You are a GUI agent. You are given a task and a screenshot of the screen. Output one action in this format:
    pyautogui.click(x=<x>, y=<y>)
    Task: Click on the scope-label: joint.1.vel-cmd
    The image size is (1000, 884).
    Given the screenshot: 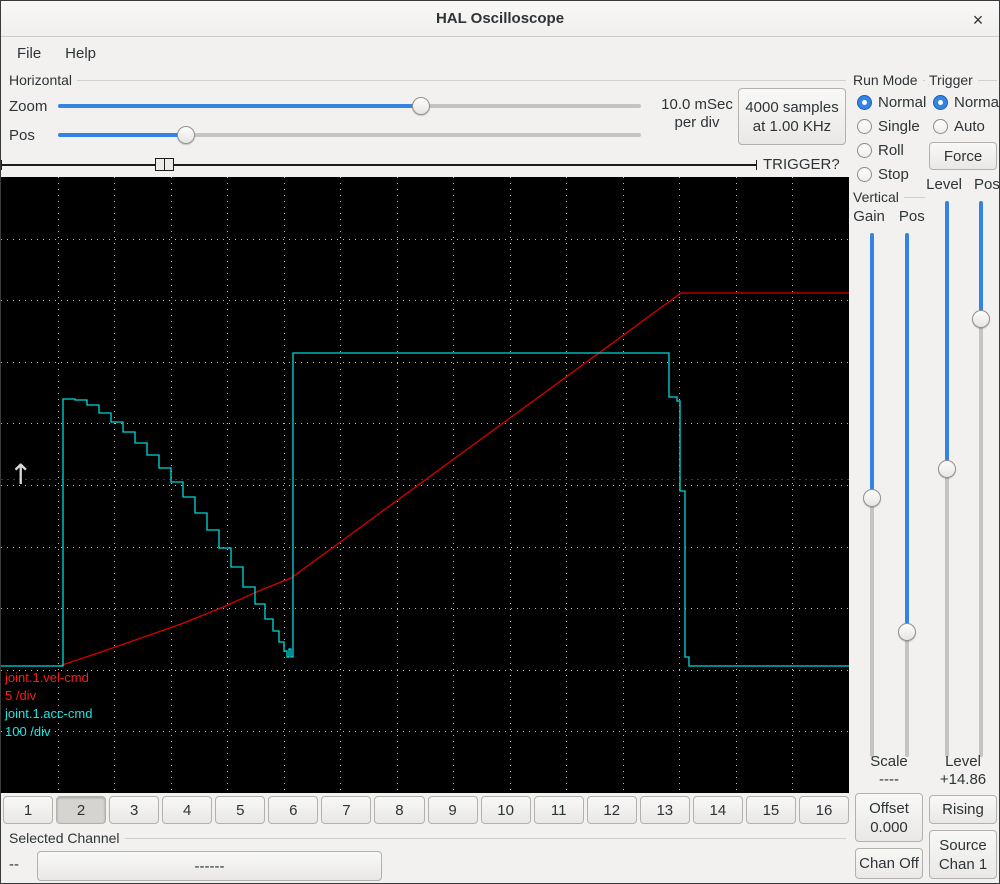 What is the action you would take?
    pyautogui.click(x=47, y=677)
    